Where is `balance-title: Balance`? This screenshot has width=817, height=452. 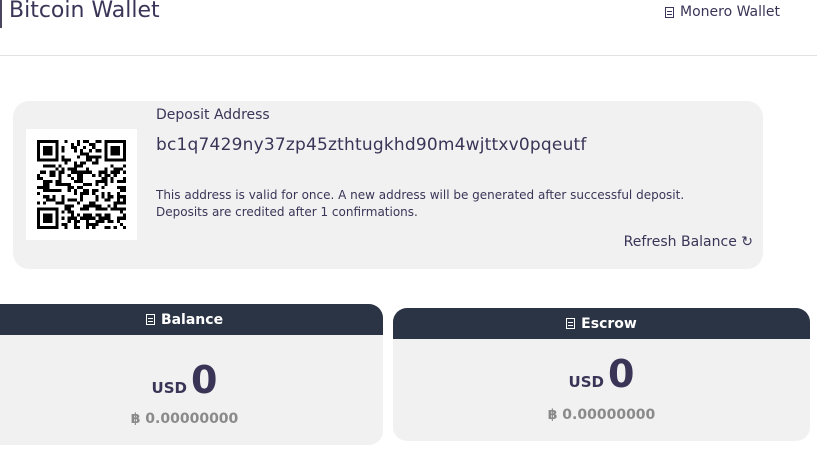 balance-title: Balance is located at coordinates (192, 319).